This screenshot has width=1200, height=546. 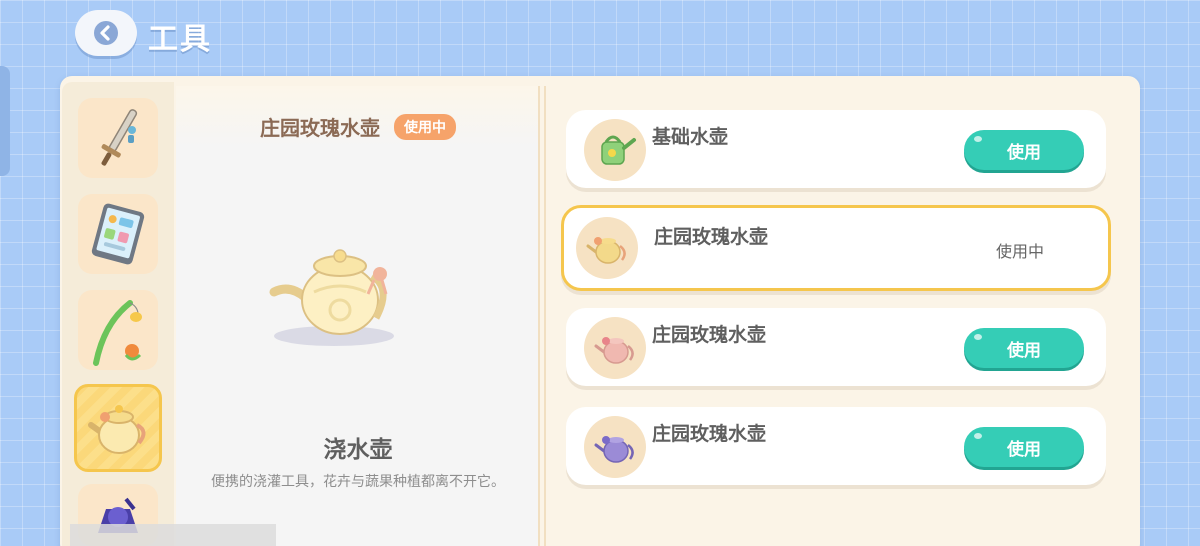 What do you see at coordinates (425, 126) in the screenshot?
I see `status-badge: 使用中` at bounding box center [425, 126].